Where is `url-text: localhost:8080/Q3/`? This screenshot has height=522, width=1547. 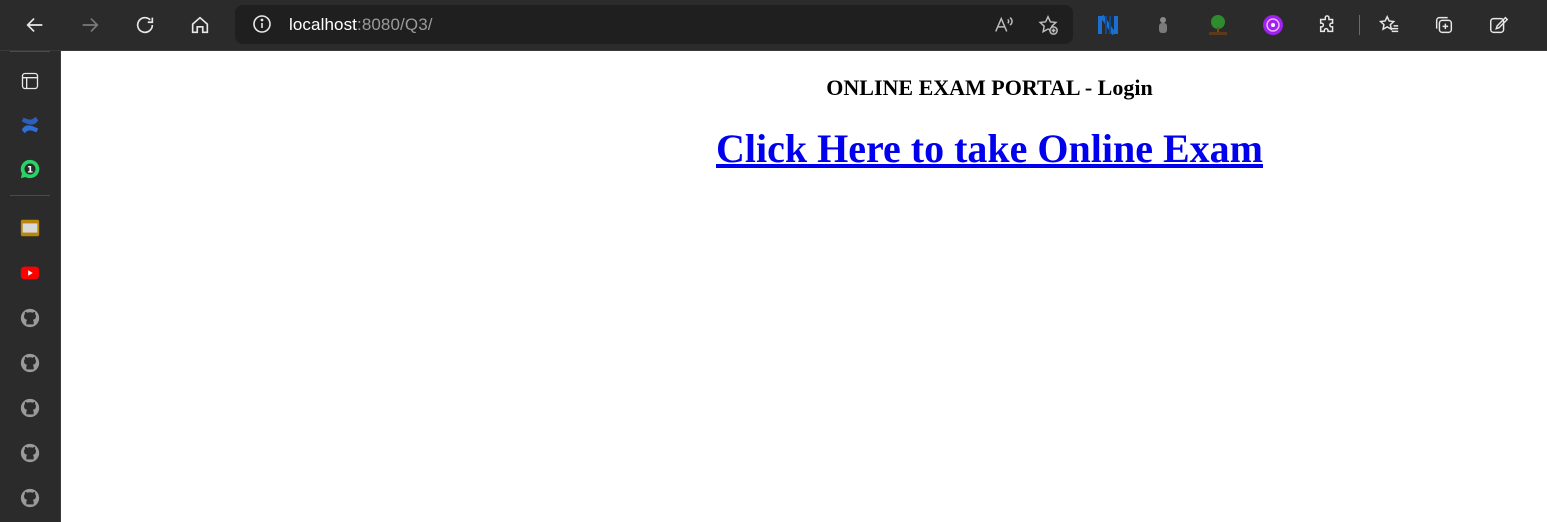 url-text: localhost:8080/Q3/ is located at coordinates (361, 24).